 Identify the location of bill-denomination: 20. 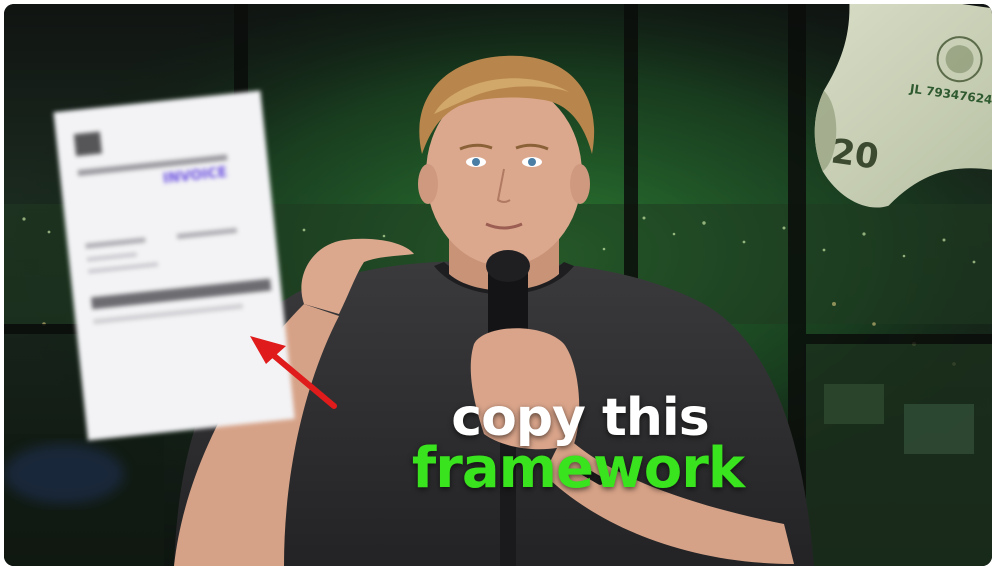
(855, 154).